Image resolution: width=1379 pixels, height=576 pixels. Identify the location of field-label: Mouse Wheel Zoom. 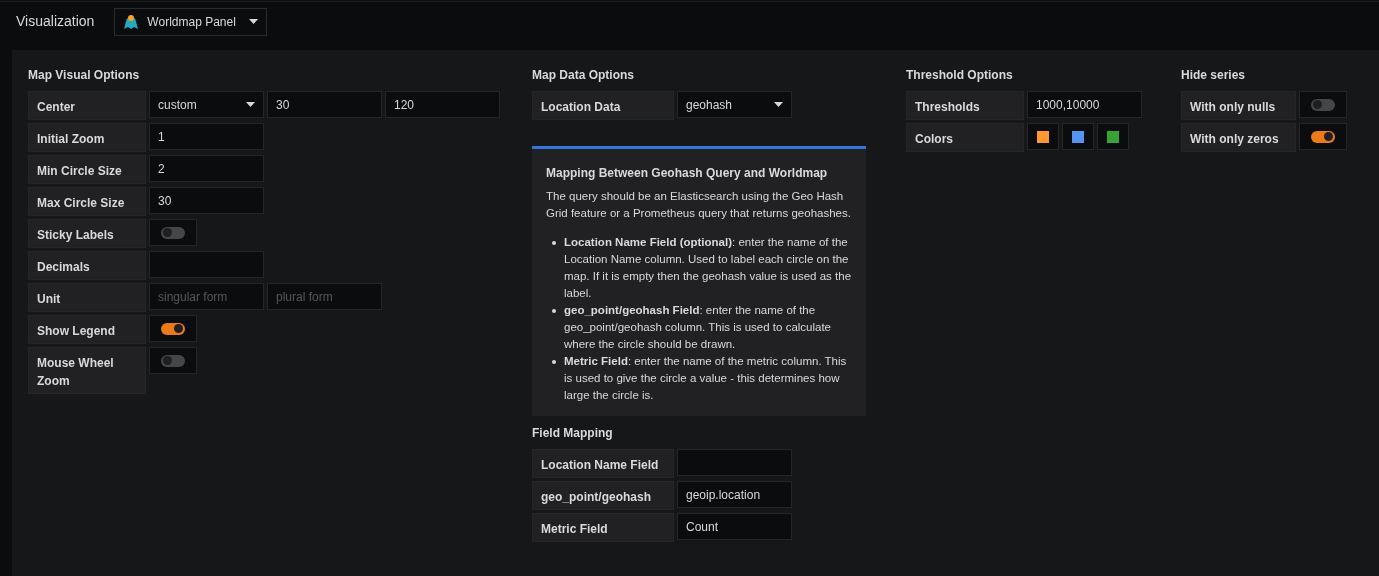
(87, 370).